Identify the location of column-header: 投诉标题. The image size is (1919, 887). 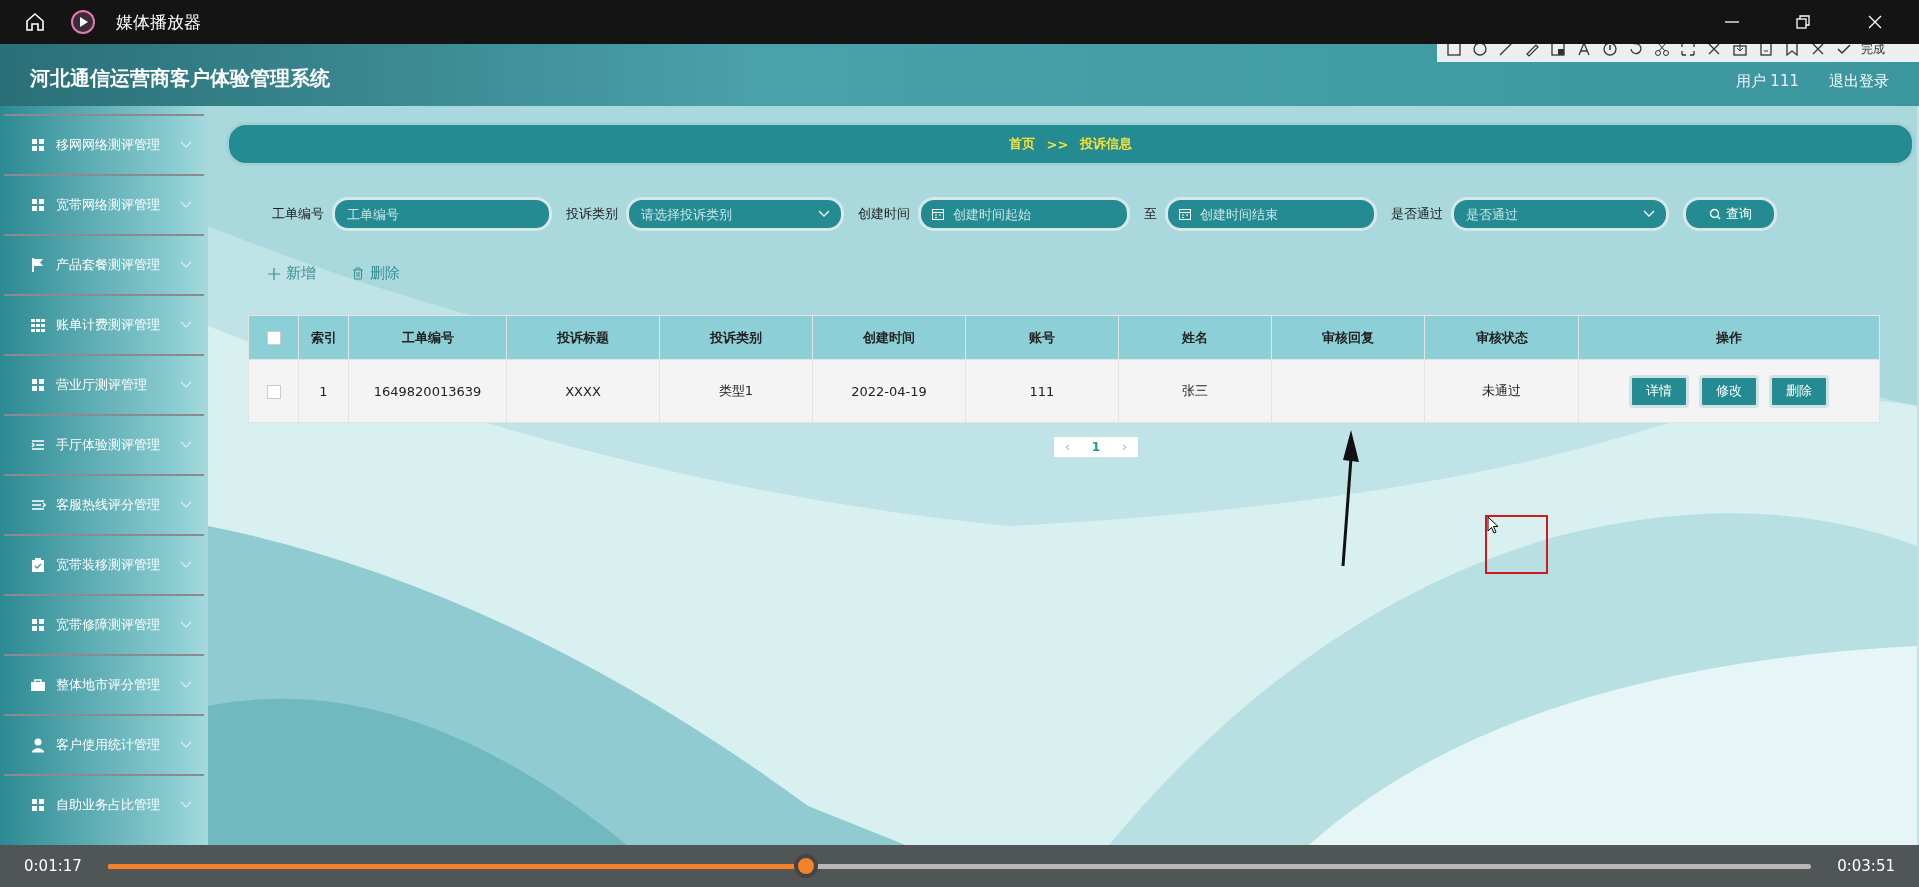
(583, 337).